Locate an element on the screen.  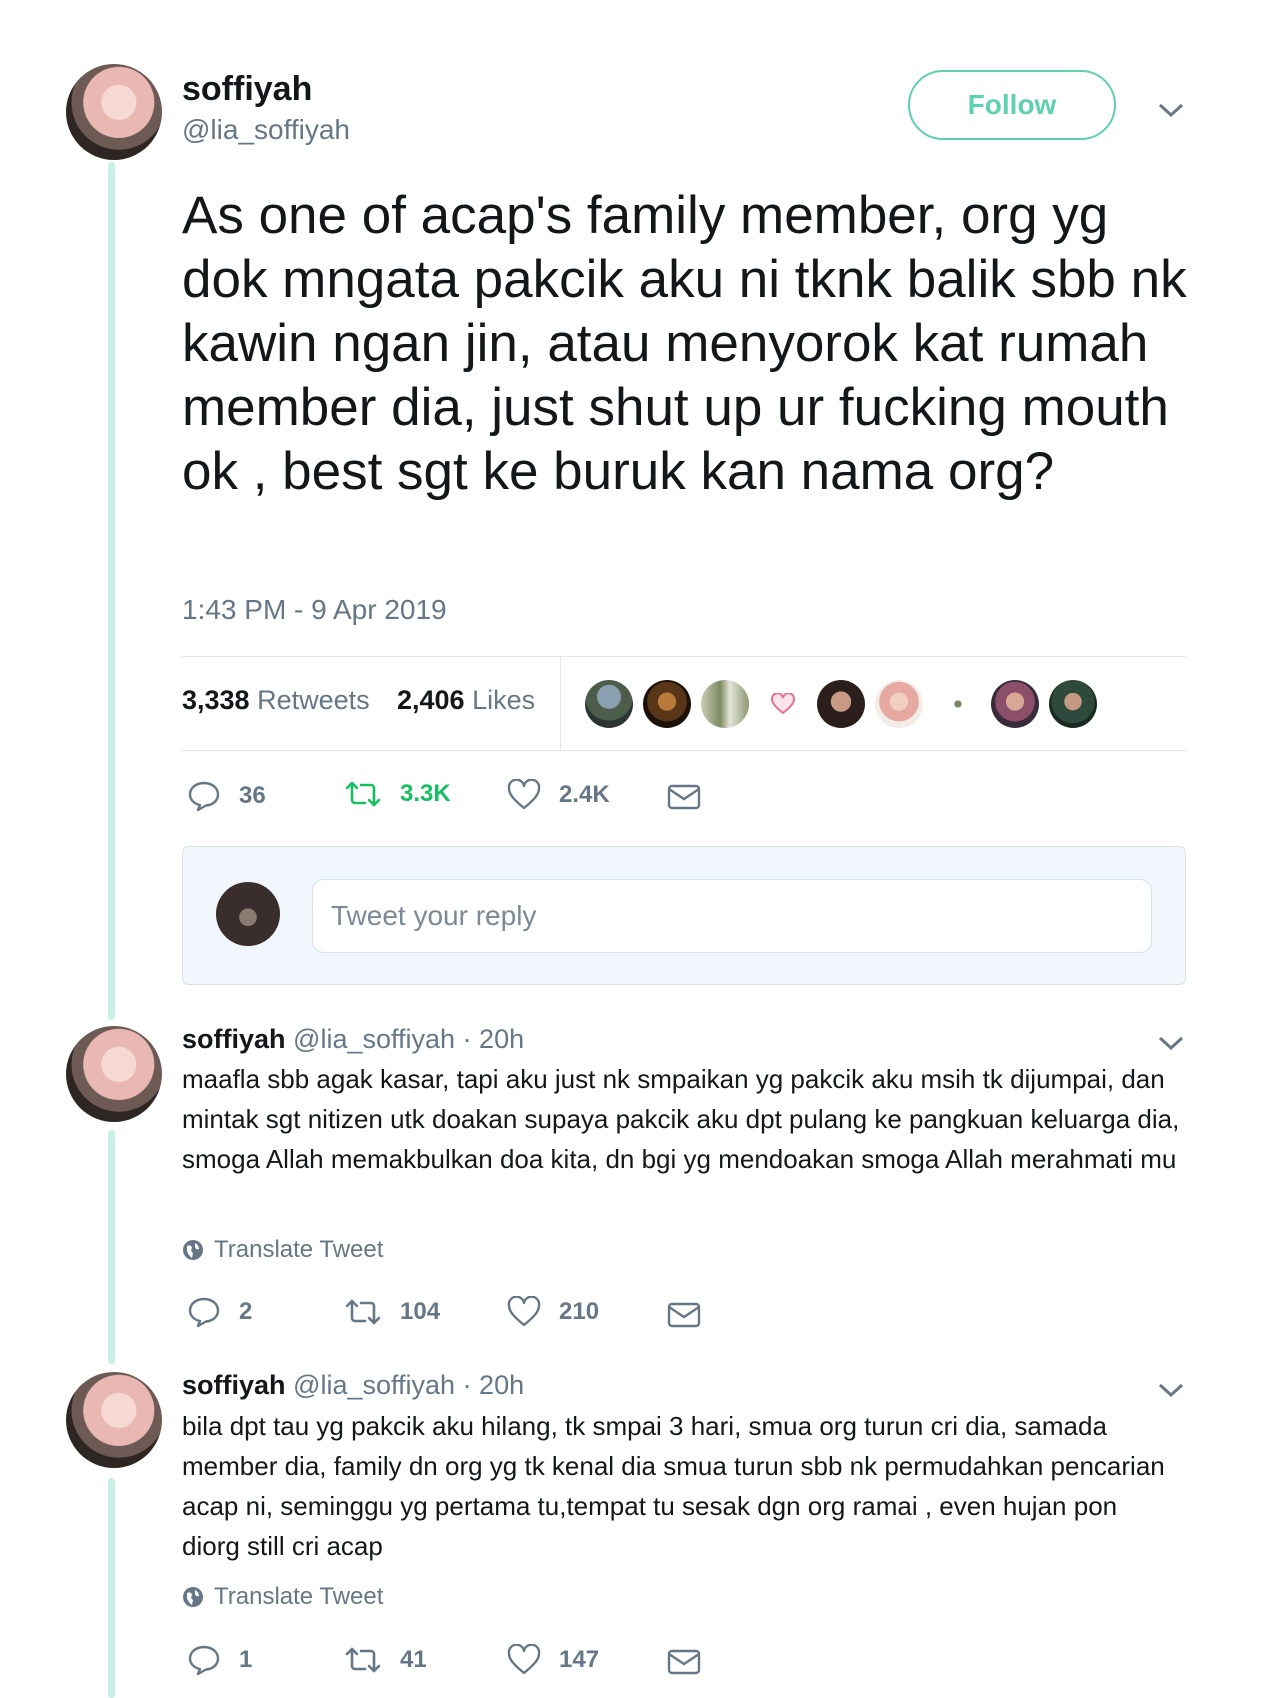
retweet-count: 104 is located at coordinates (420, 1311).